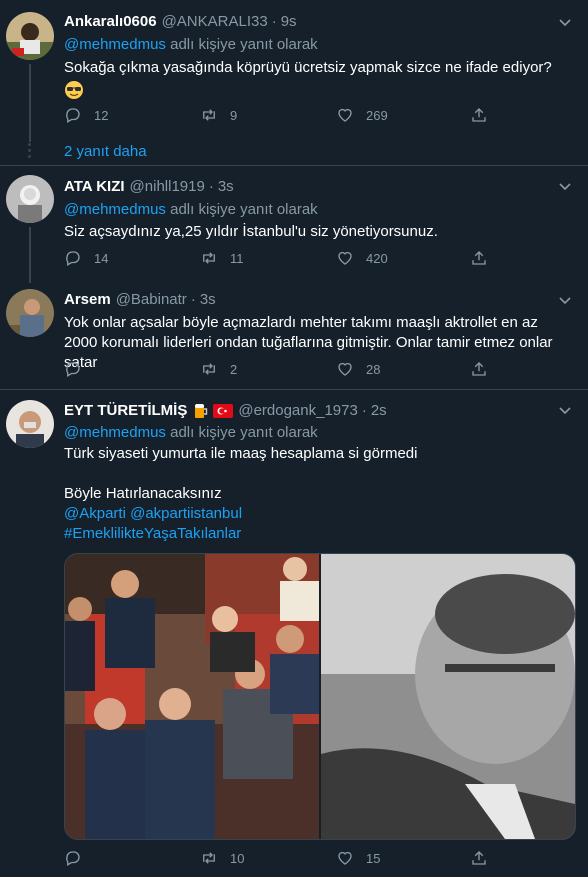 This screenshot has height=877, width=588. I want to click on like-button: 15, so click(366, 858).